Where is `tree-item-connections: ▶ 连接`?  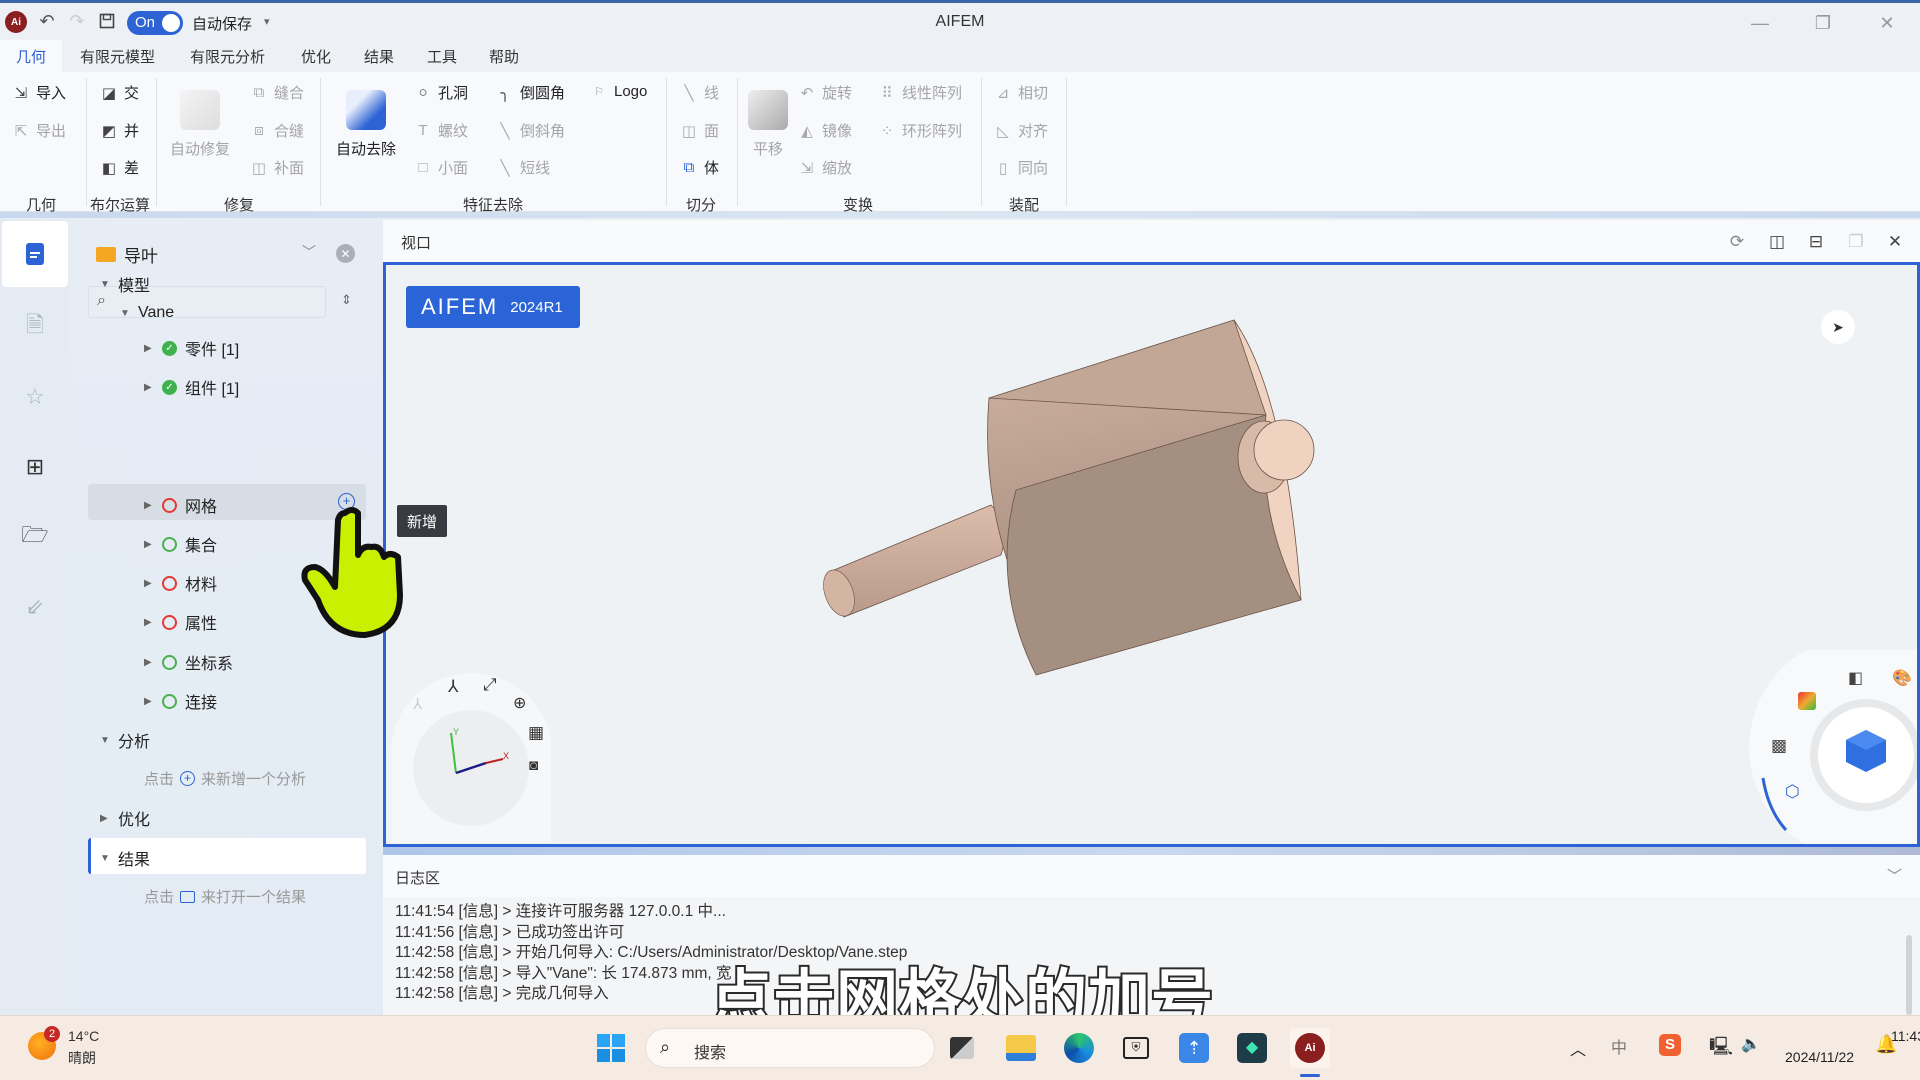 tree-item-connections: ▶ 连接 is located at coordinates (180, 701).